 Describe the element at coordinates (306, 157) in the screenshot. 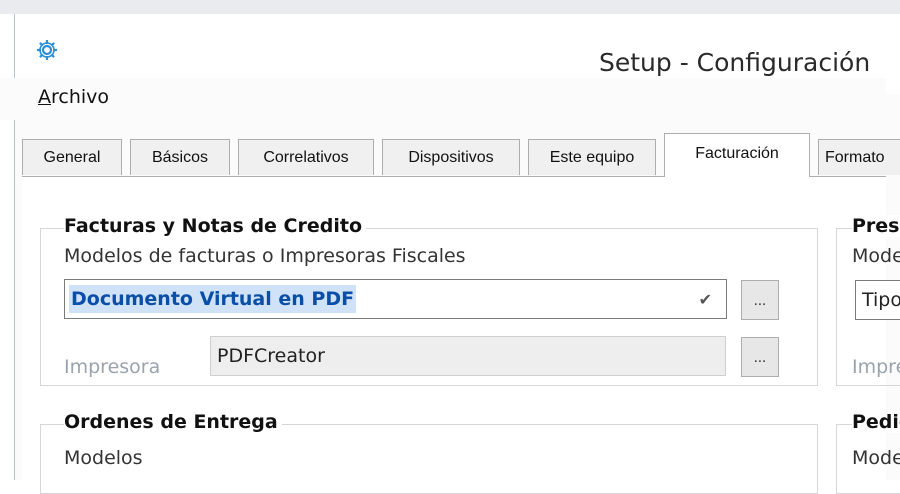

I see `tab-correlativos: Correlativos` at that location.